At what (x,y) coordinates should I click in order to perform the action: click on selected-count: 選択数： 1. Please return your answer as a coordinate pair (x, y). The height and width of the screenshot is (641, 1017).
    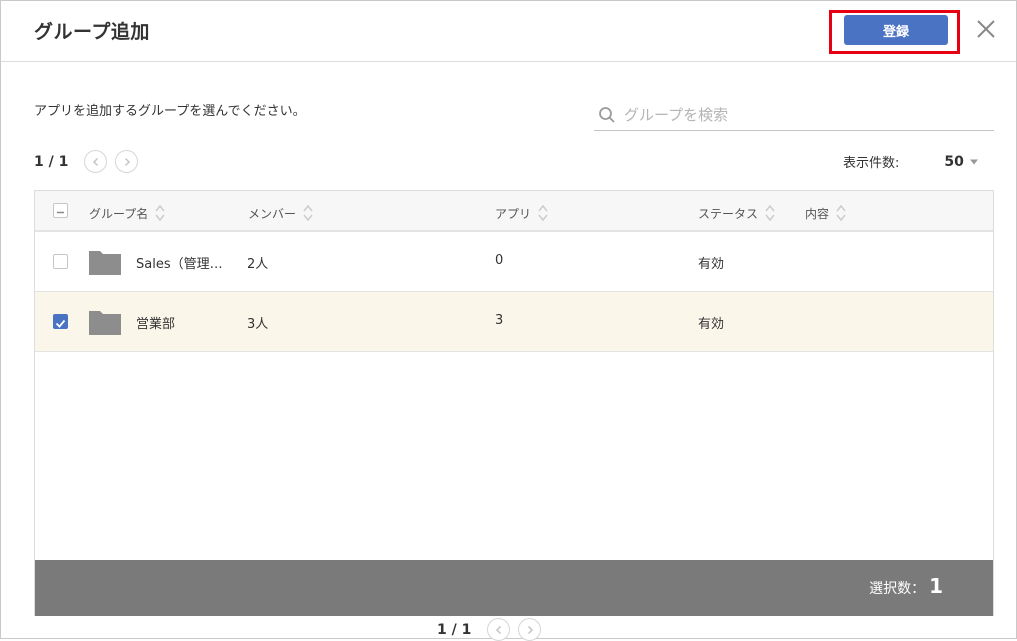
    Looking at the image, I should click on (906, 586).